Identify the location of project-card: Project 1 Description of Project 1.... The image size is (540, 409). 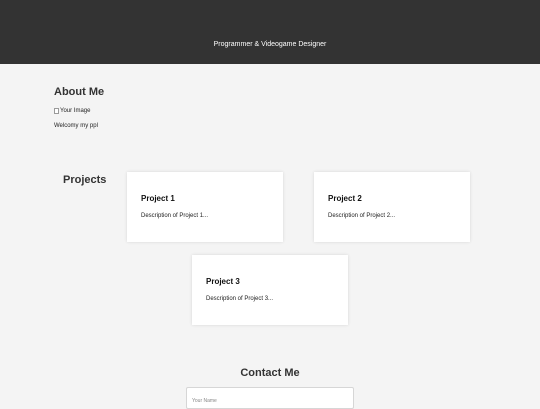
(205, 207).